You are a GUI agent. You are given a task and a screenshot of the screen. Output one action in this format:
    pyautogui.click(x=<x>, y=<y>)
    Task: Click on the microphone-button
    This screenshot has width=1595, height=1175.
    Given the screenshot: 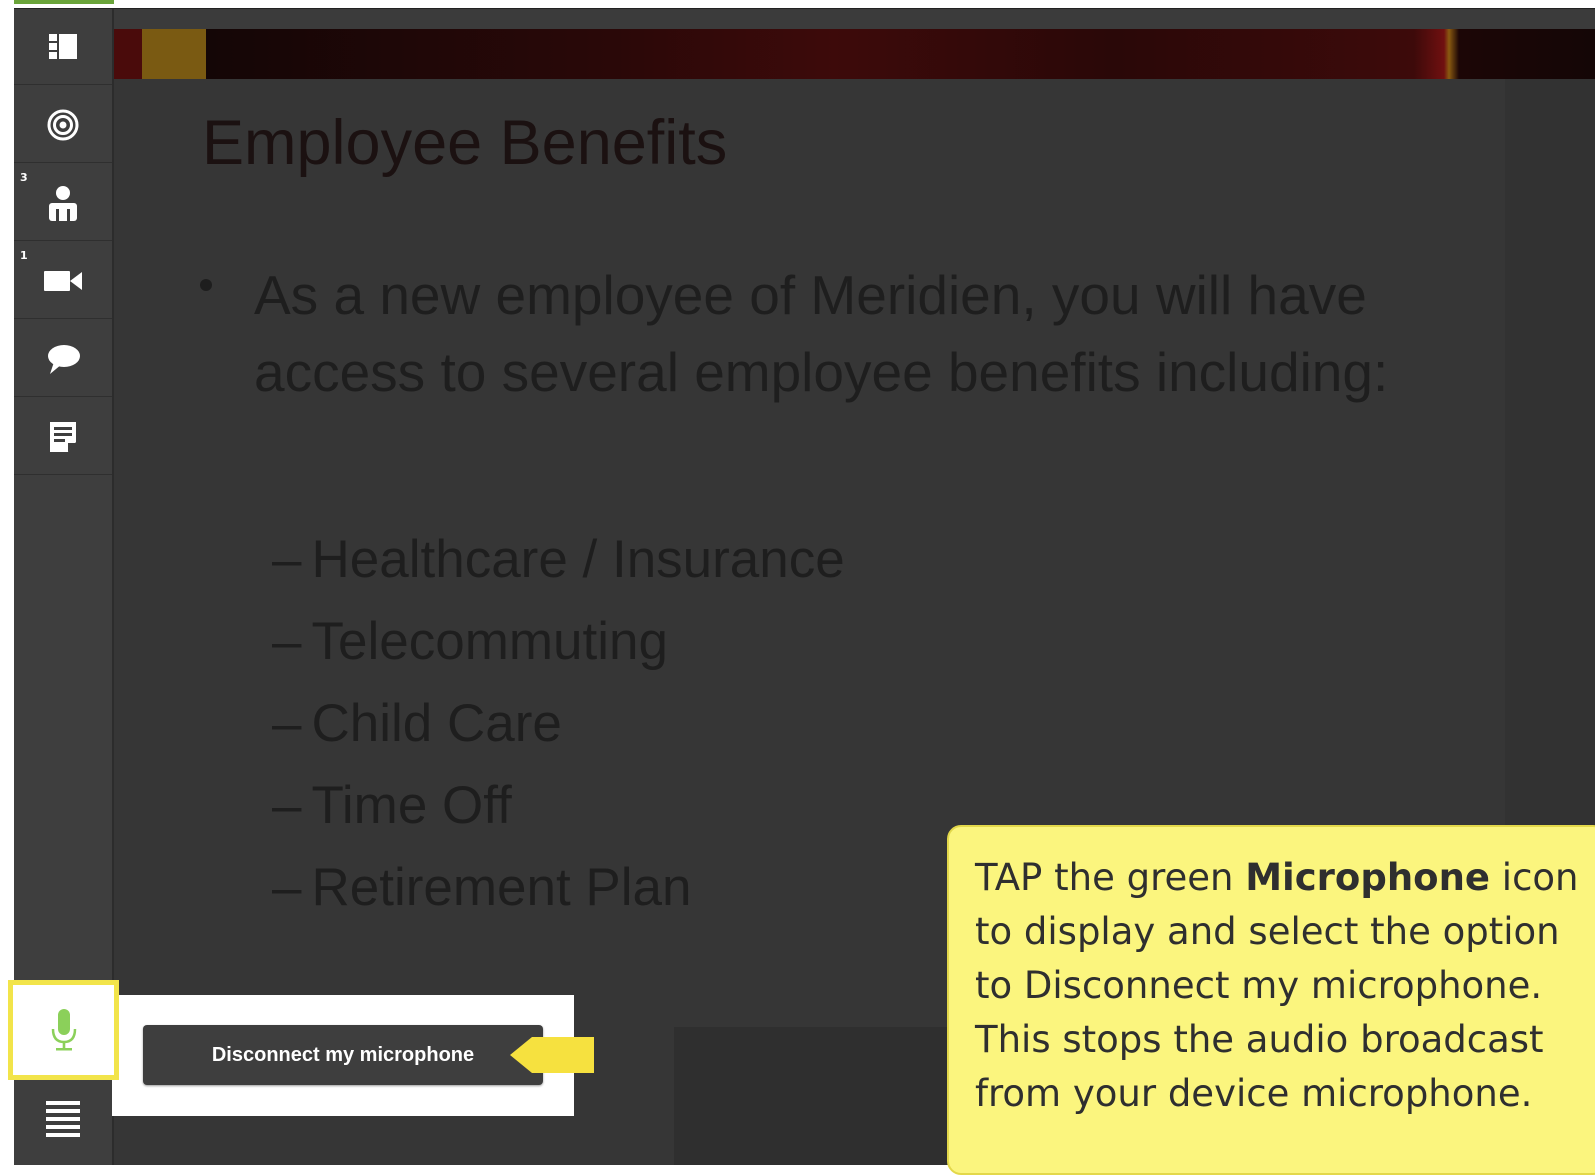 What is the action you would take?
    pyautogui.click(x=63, y=1030)
    